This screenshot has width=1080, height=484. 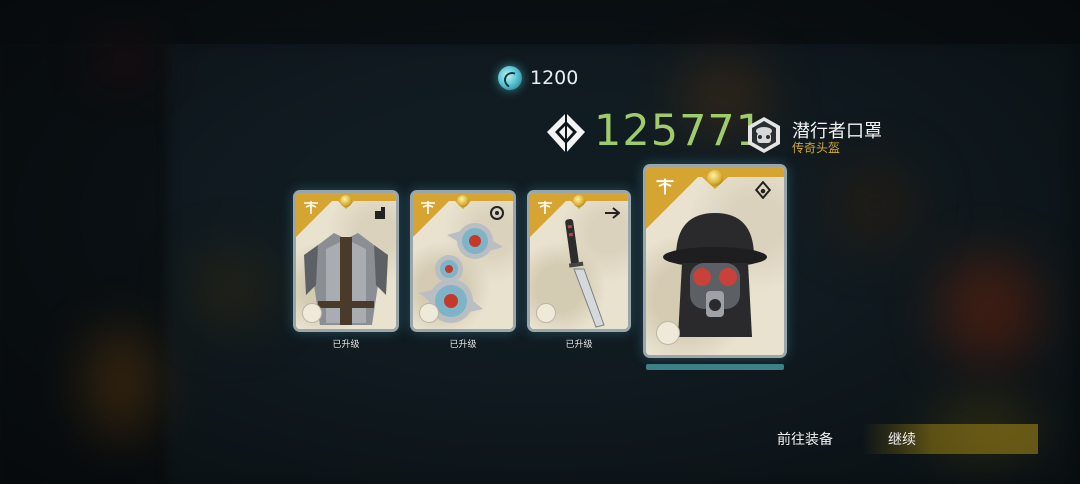 I want to click on cyan-swirl-coin-icon, so click(x=510, y=78).